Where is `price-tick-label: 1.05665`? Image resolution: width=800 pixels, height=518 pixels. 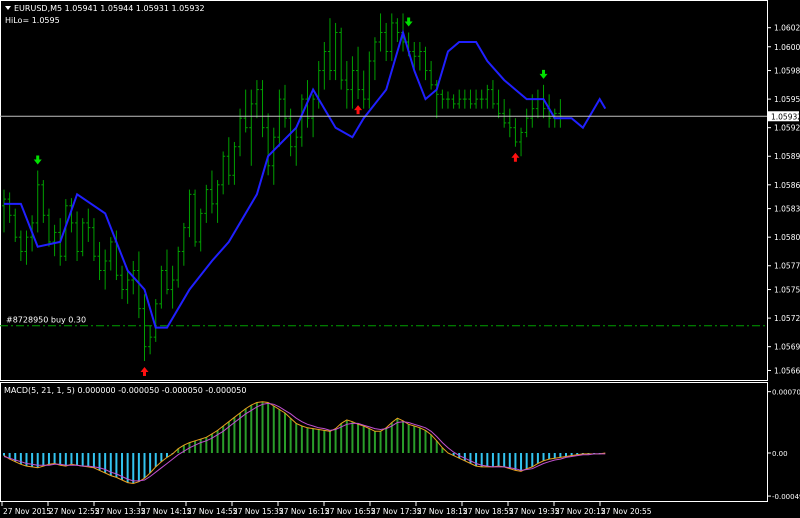 price-tick-label: 1.05665 is located at coordinates (787, 370).